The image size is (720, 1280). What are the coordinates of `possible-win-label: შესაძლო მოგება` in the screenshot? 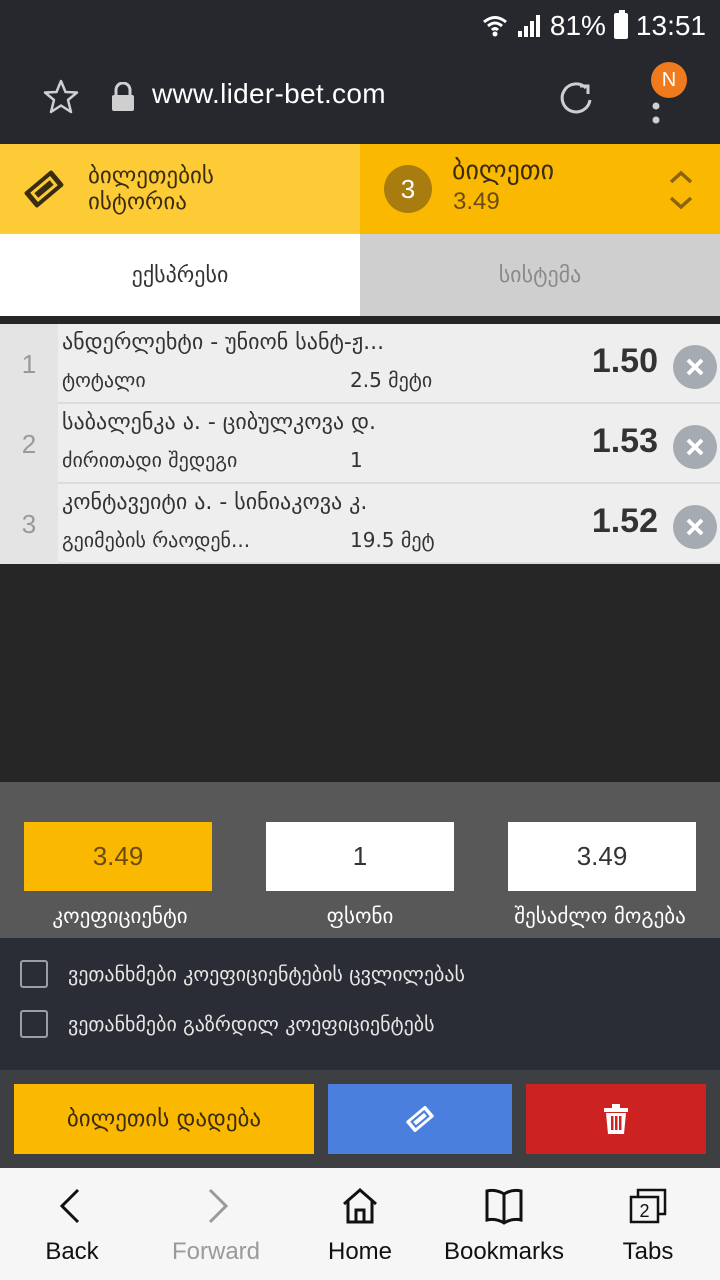 It's located at (600, 916).